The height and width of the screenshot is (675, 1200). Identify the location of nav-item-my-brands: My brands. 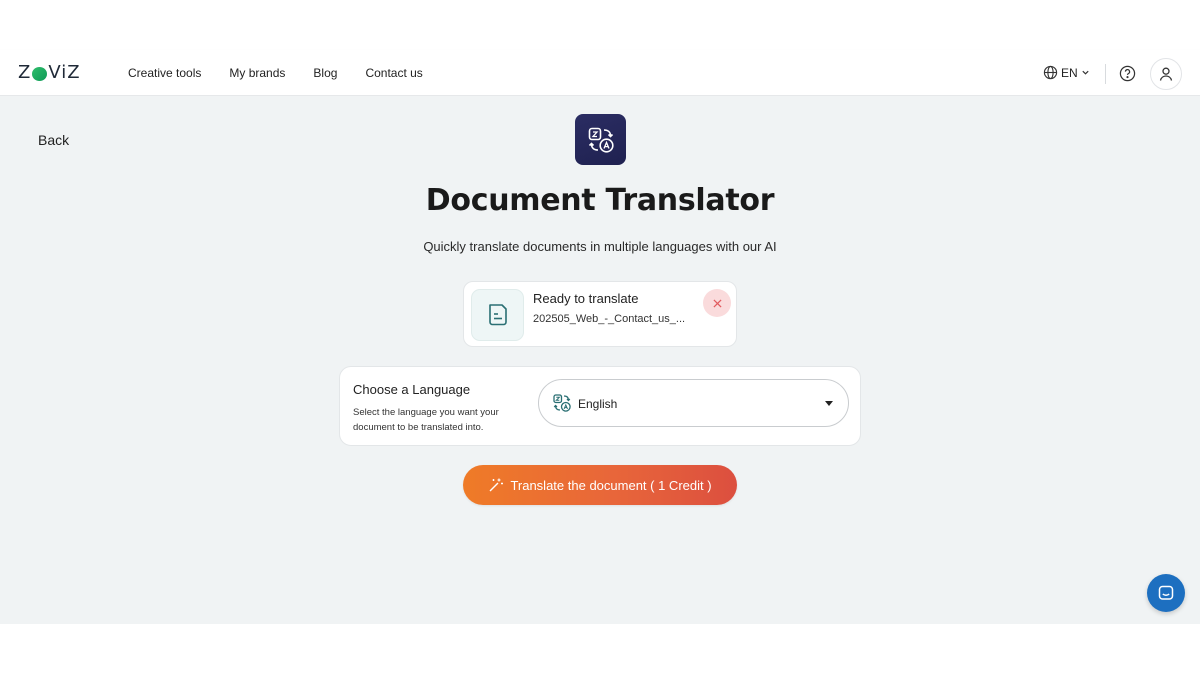
(257, 73).